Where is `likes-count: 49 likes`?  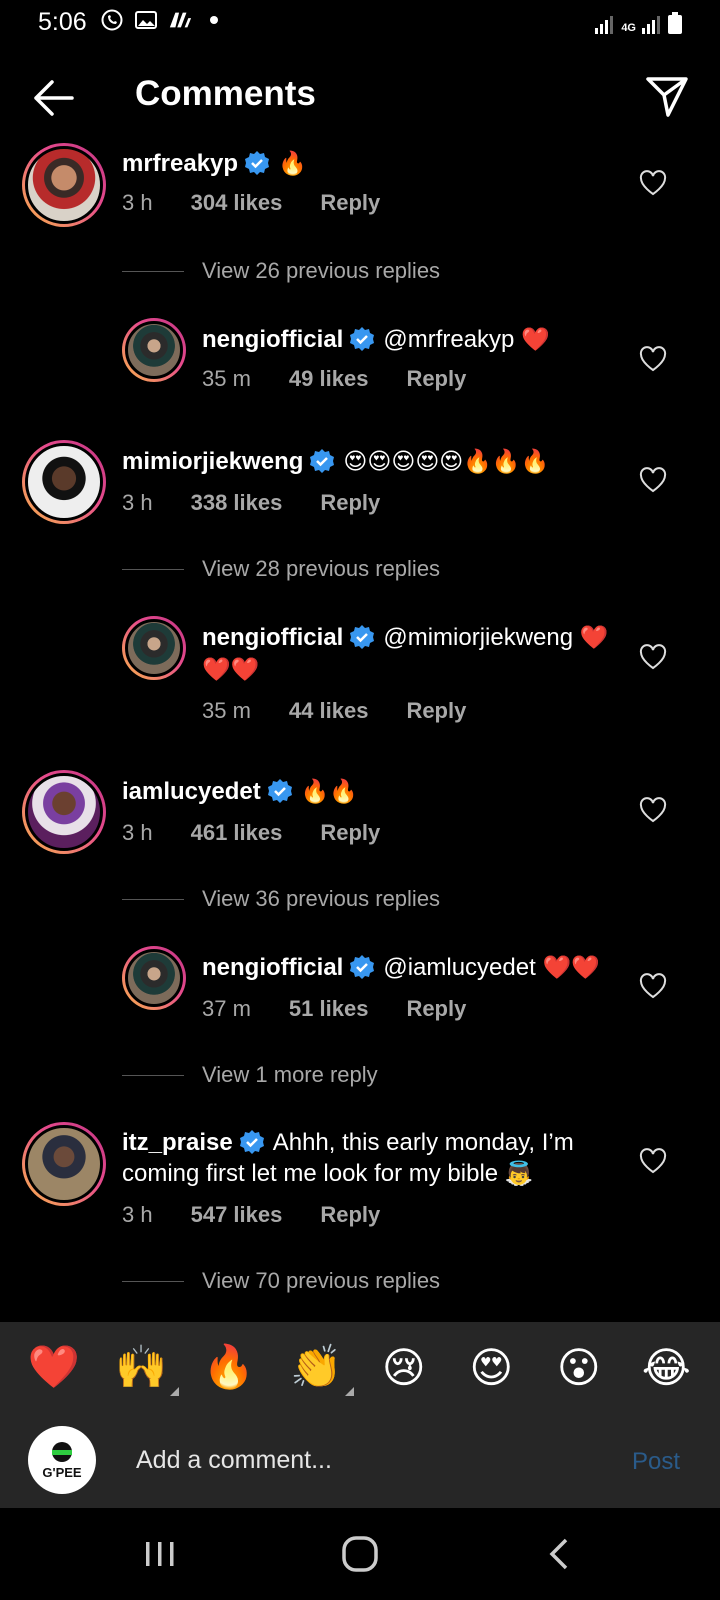
likes-count: 49 likes is located at coordinates (329, 379).